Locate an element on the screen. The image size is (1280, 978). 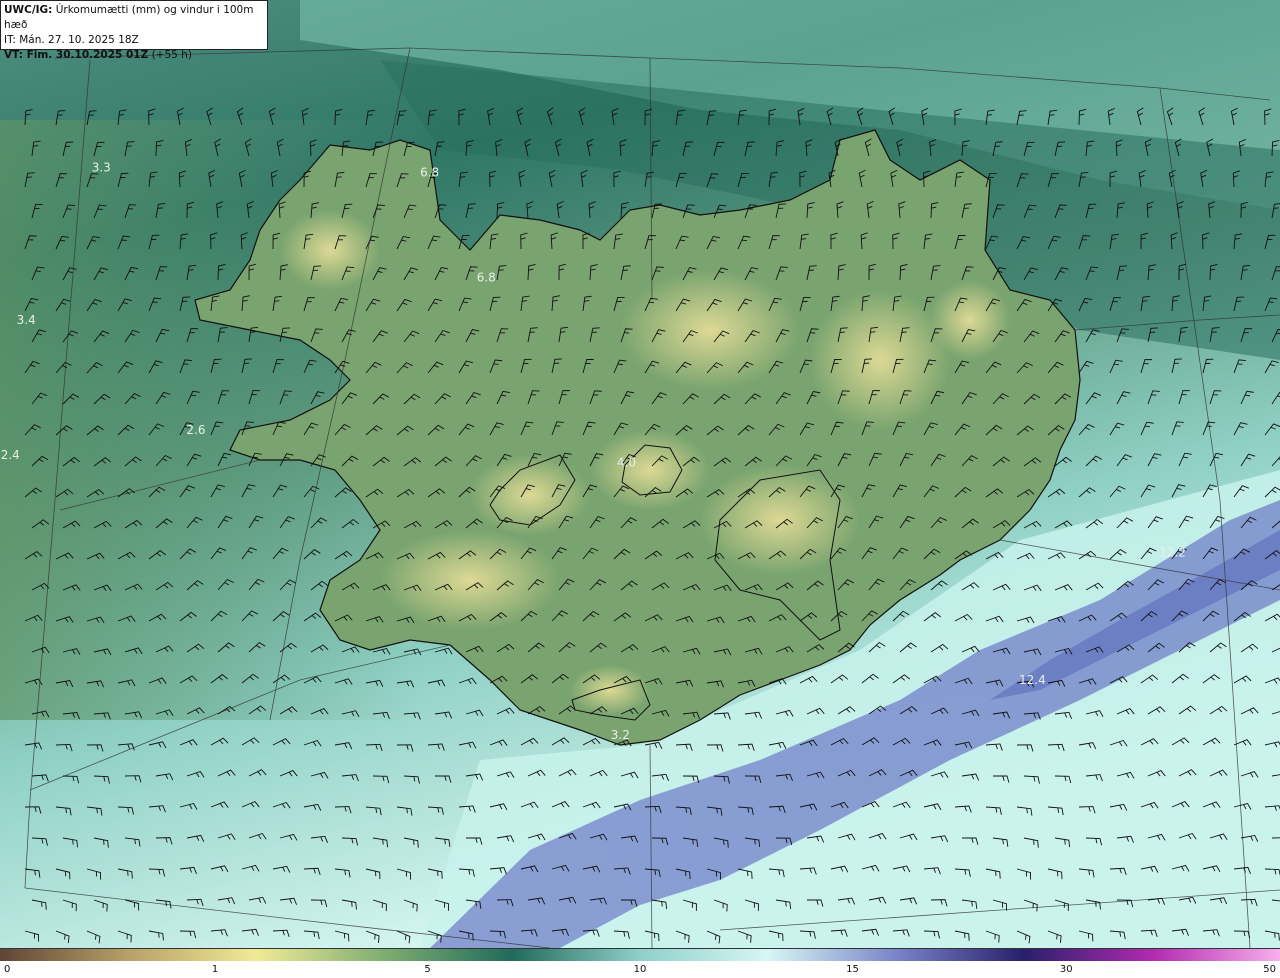
value-label: 3.2 is located at coordinates (620, 735).